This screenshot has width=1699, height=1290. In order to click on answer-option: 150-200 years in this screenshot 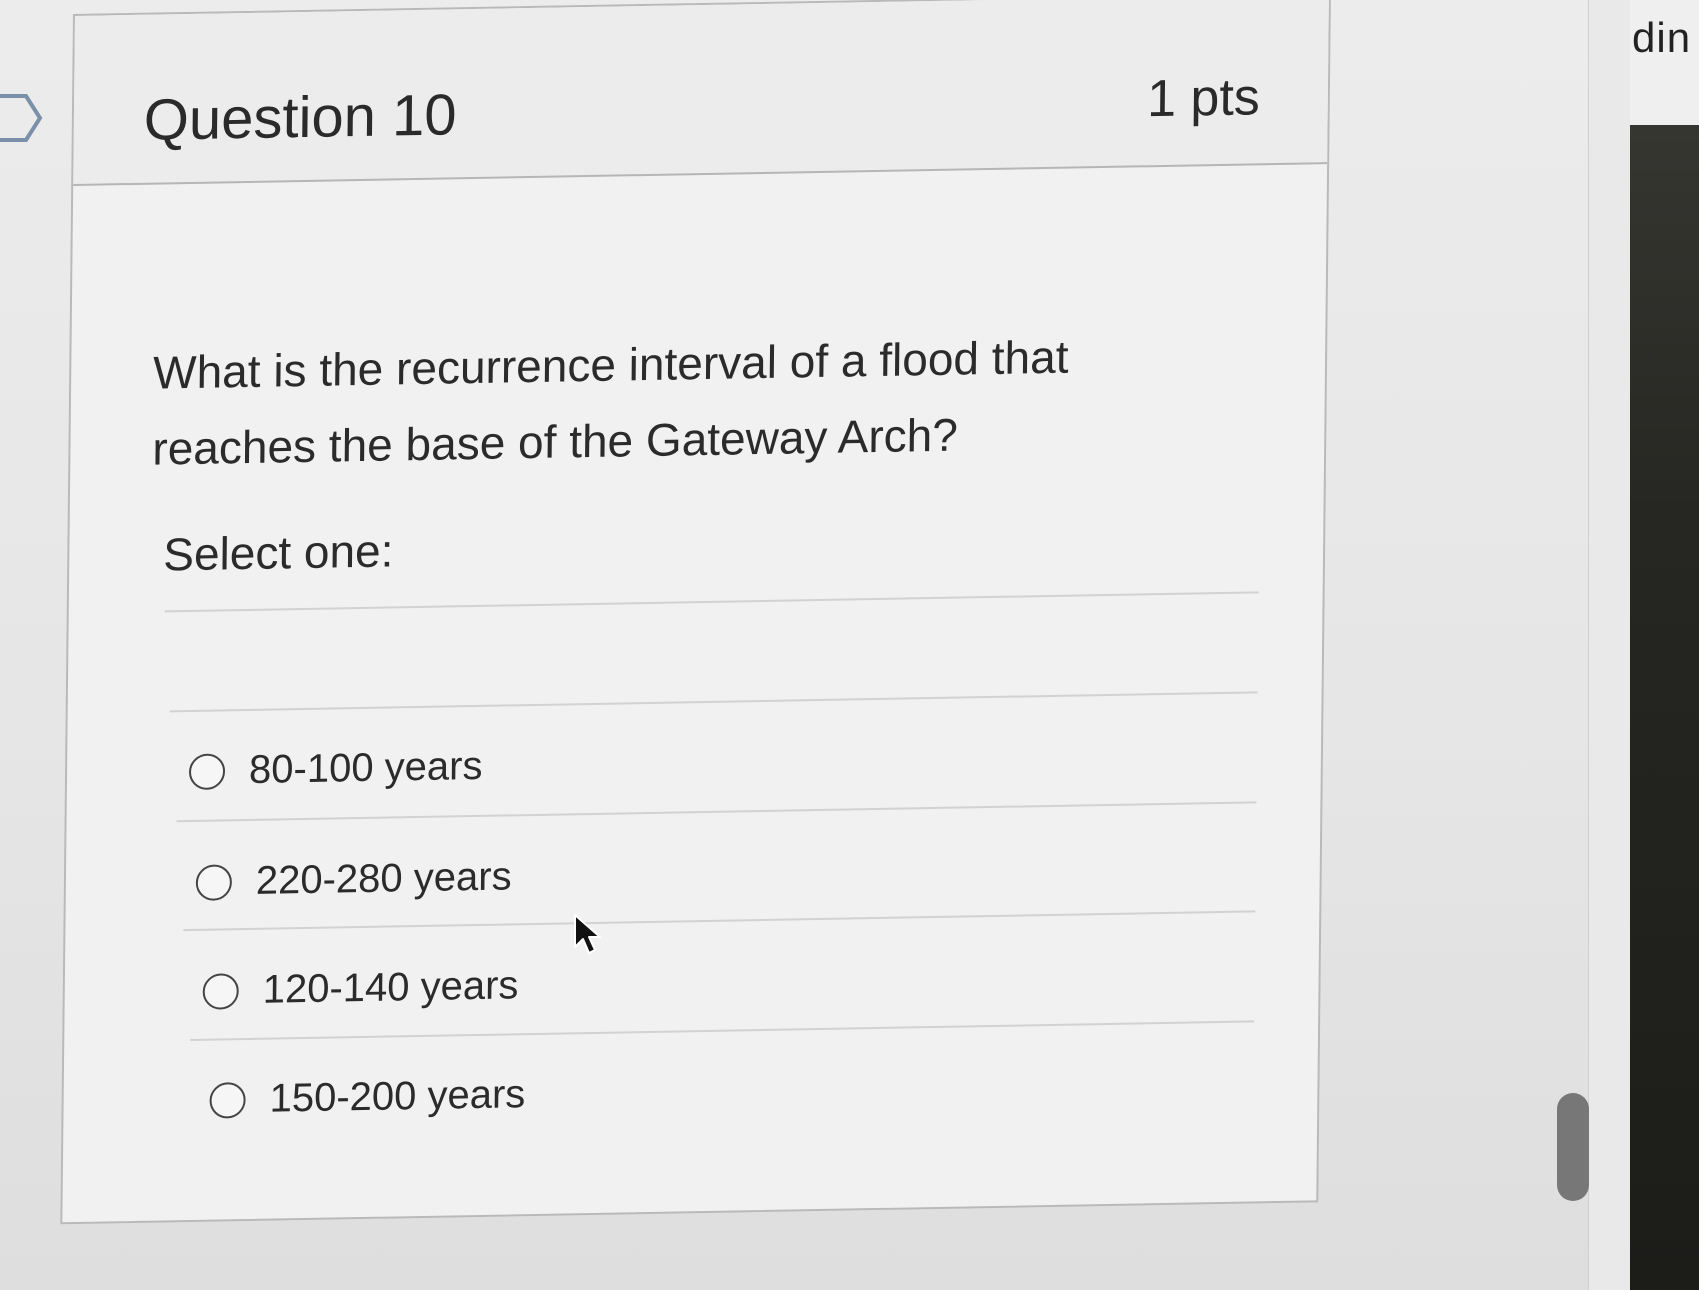, I will do `click(367, 1097)`.